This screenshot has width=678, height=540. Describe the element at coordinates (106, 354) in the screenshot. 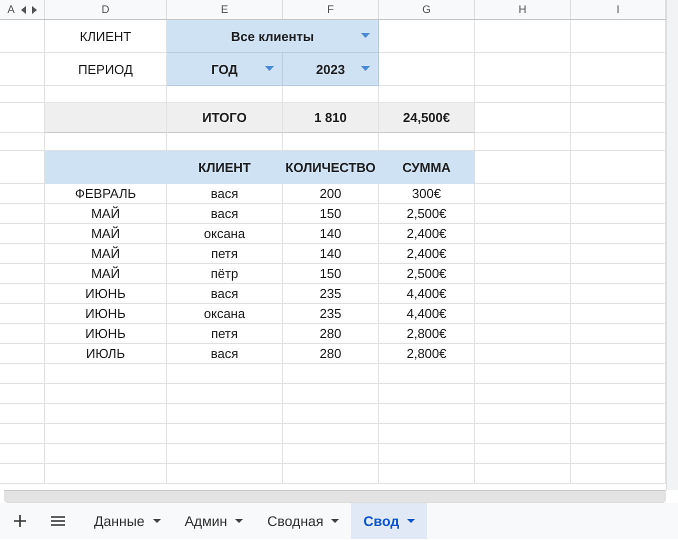

I see `table-cell: ИЮЛЬ` at that location.